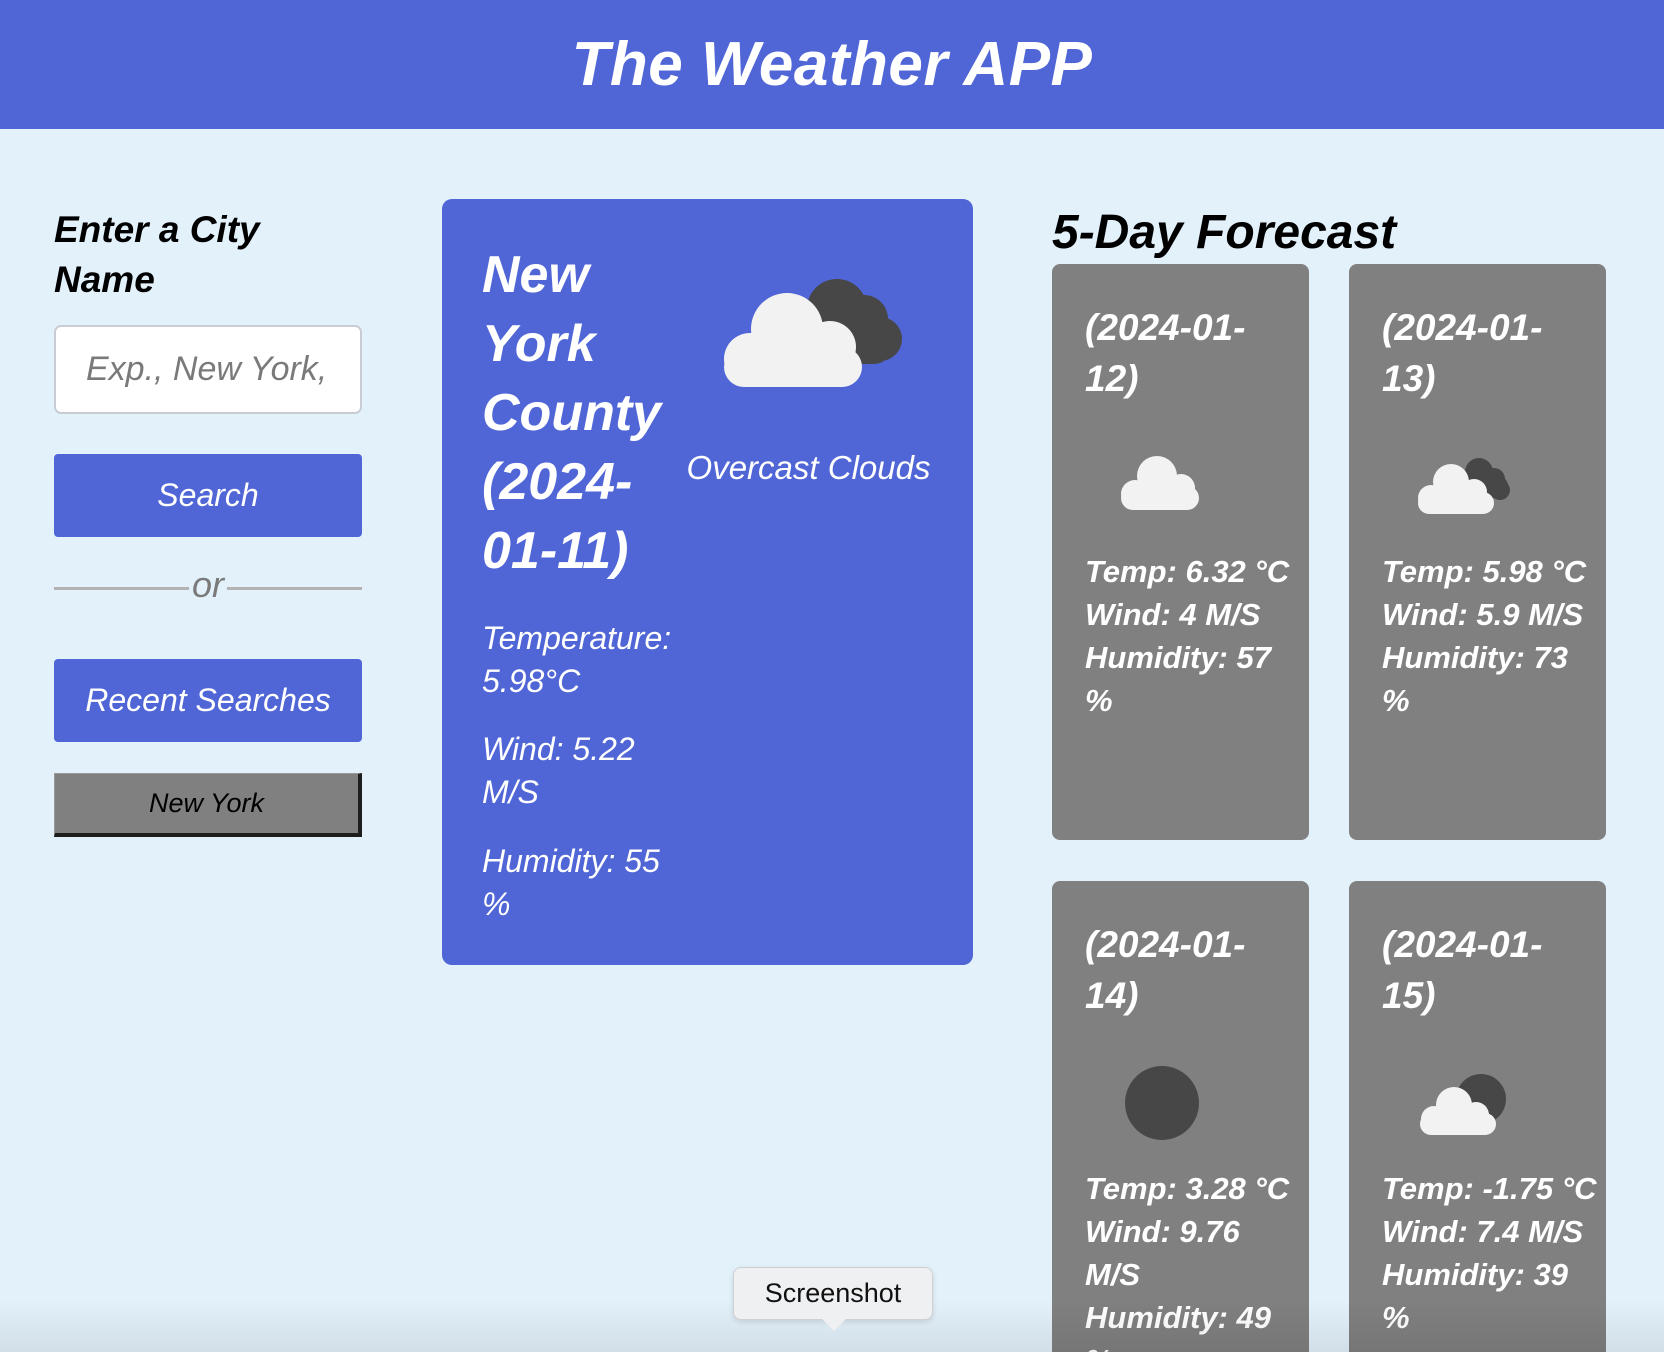 The height and width of the screenshot is (1352, 1664). Describe the element at coordinates (1178, 1326) in the screenshot. I see `forecast-humidity: Humidity: 49 %` at that location.